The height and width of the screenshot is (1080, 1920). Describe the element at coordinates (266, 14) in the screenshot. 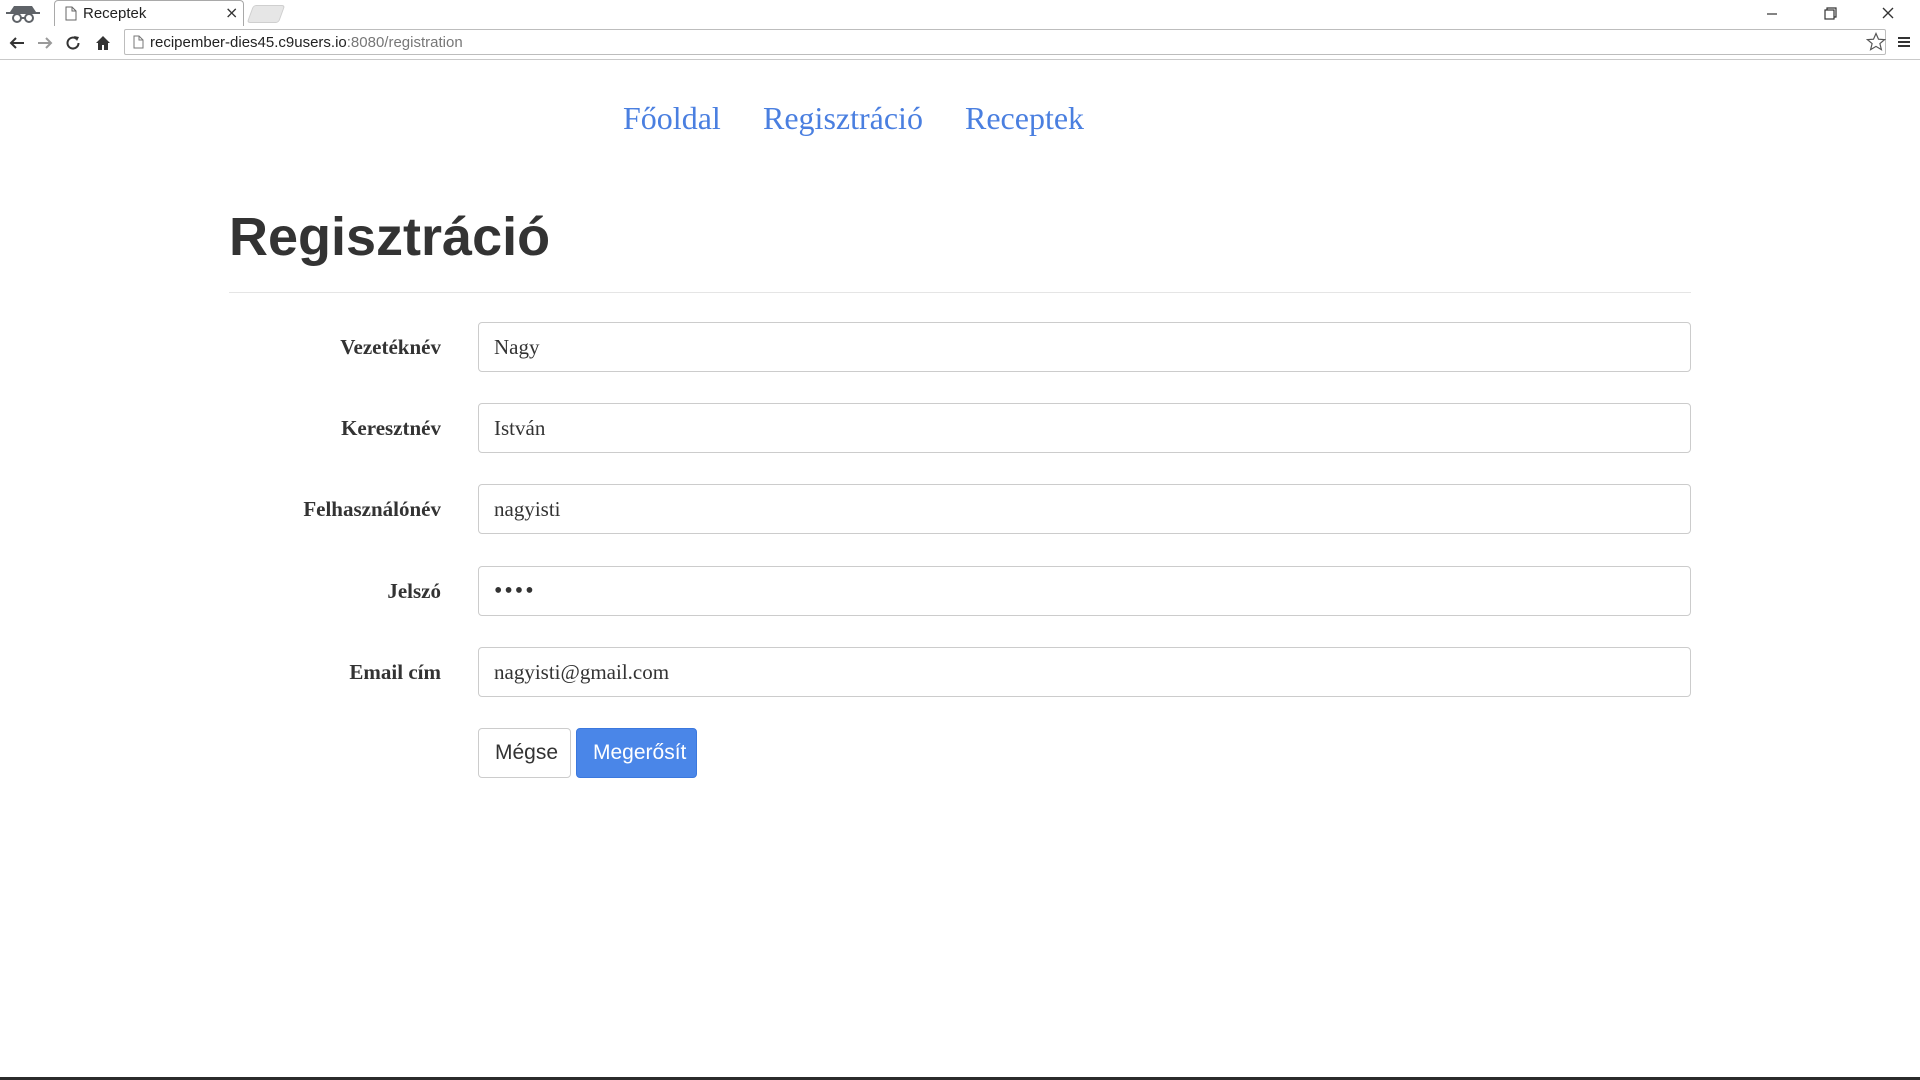

I see `new-tab-button` at that location.